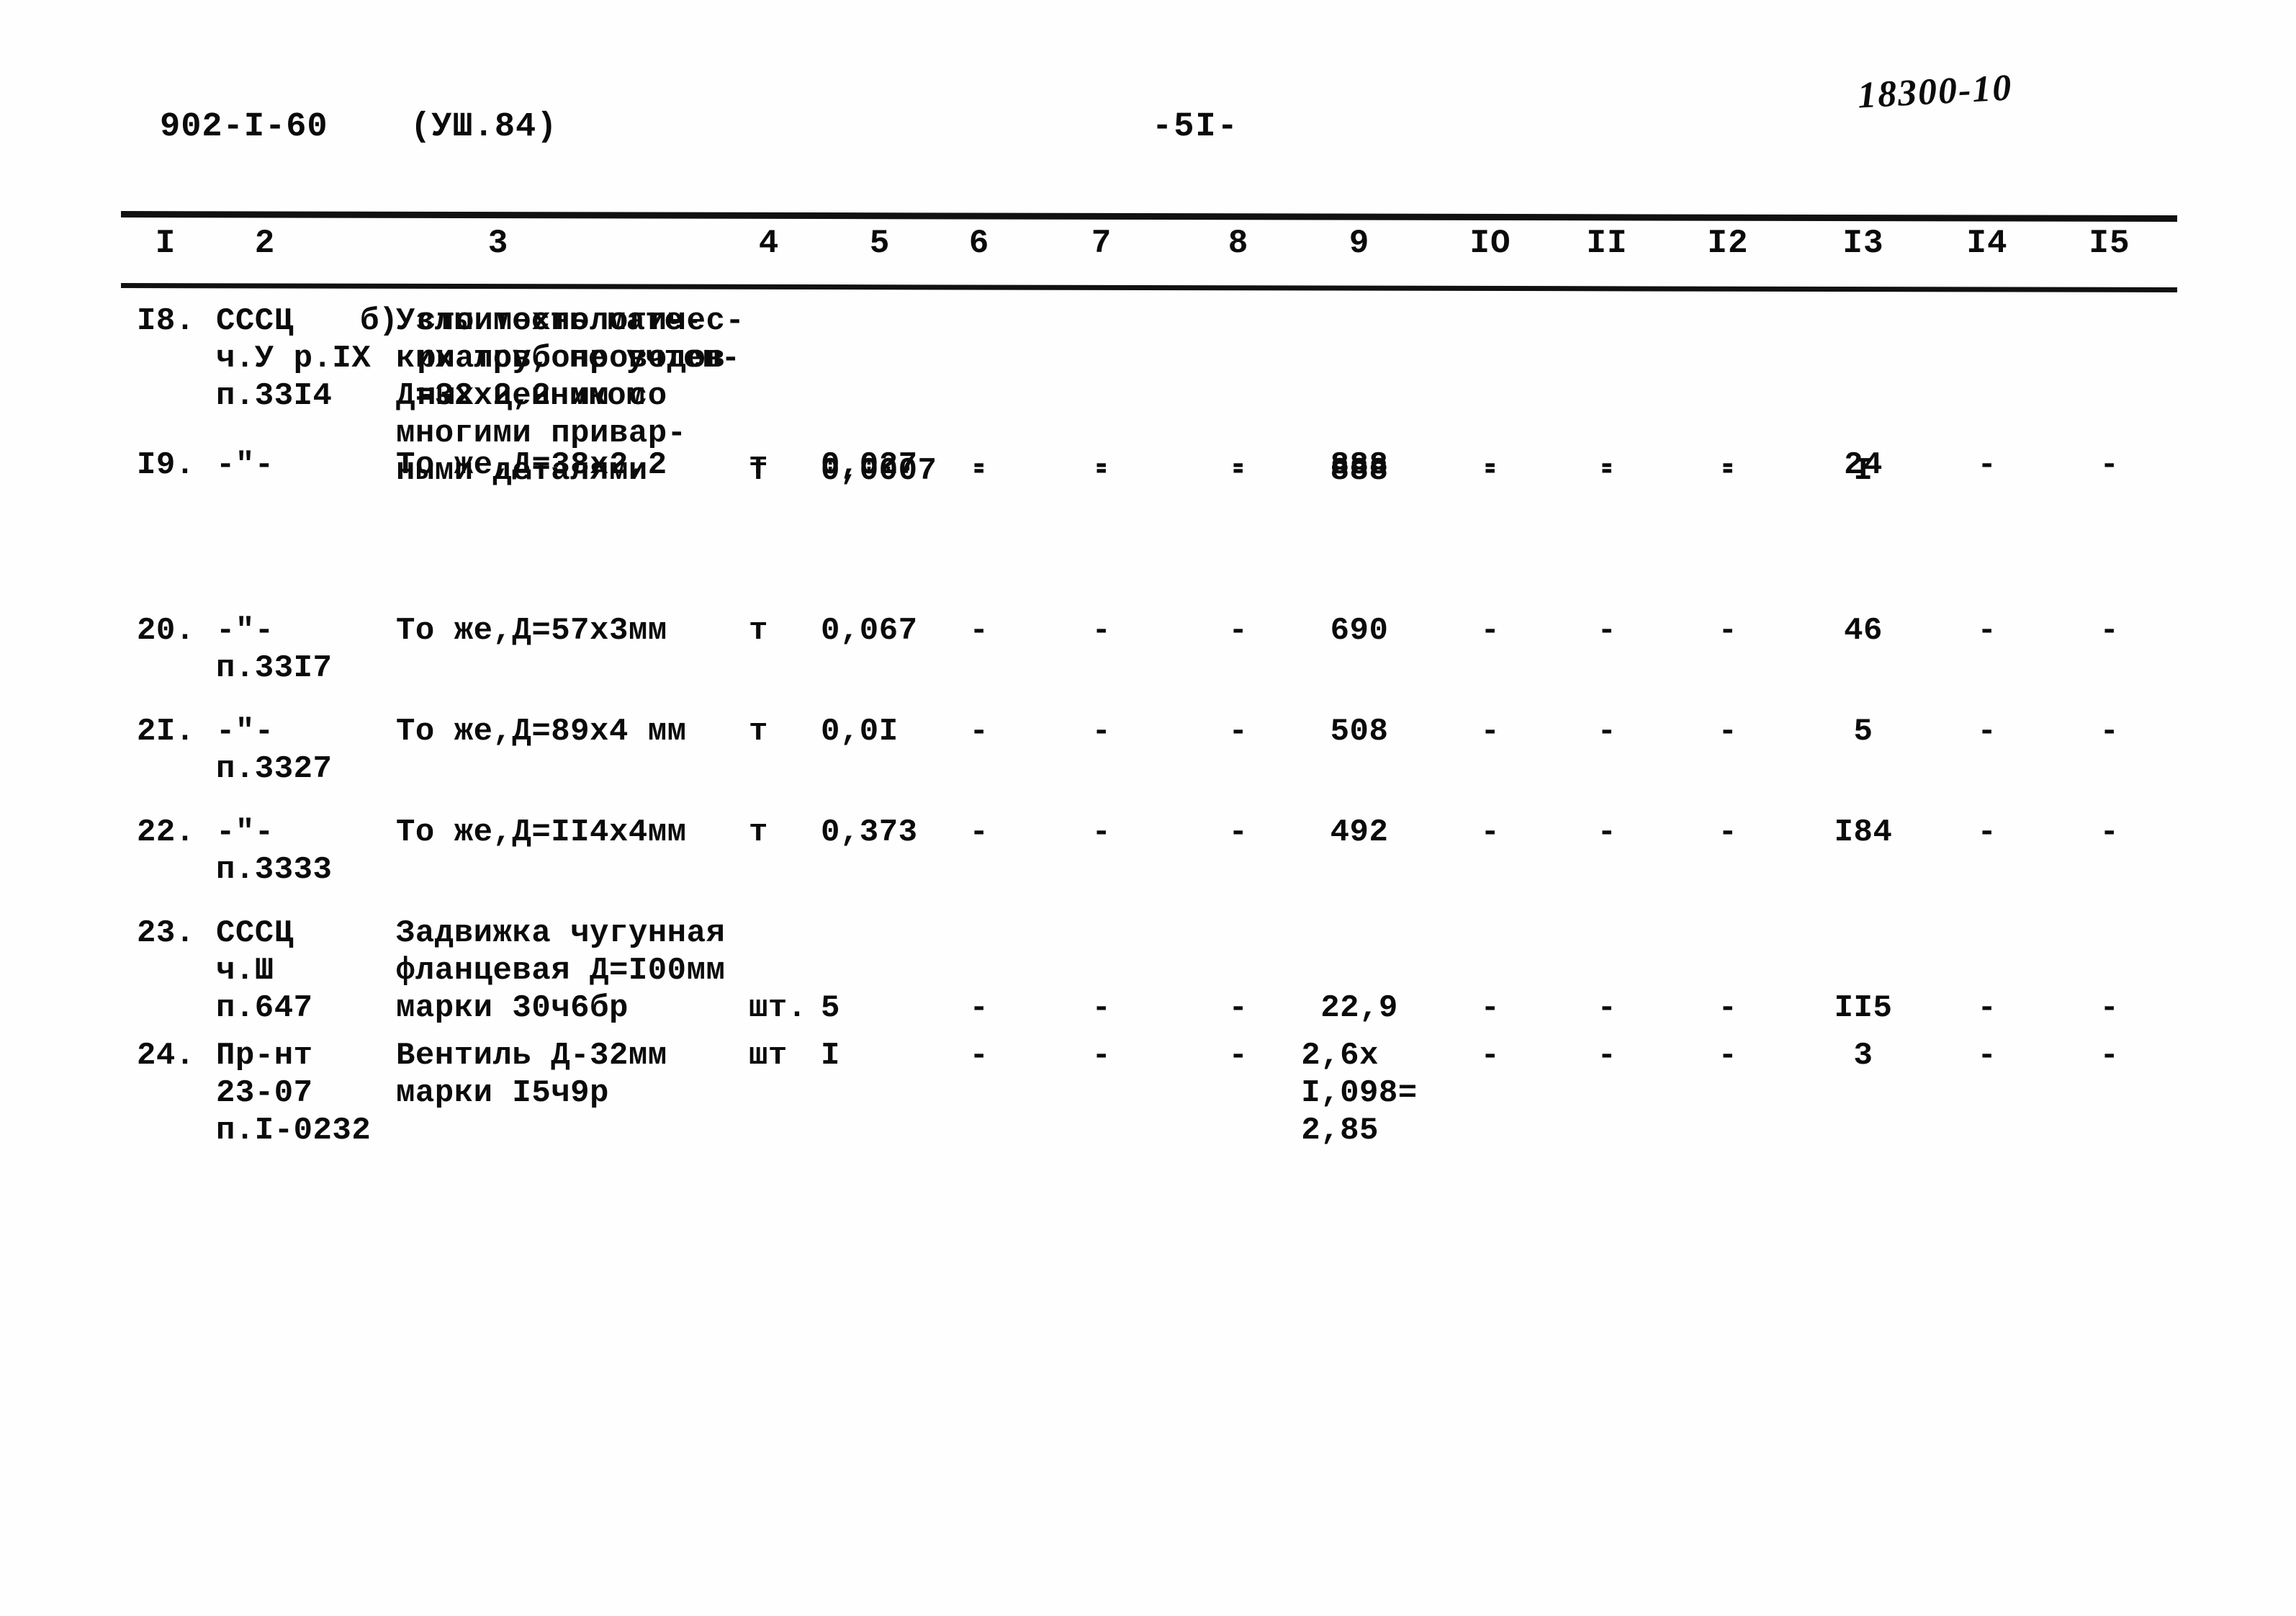 This screenshot has height=1616, width=2296. What do you see at coordinates (1864, 1008) in the screenshot?
I see `row-col13-cell: II5` at bounding box center [1864, 1008].